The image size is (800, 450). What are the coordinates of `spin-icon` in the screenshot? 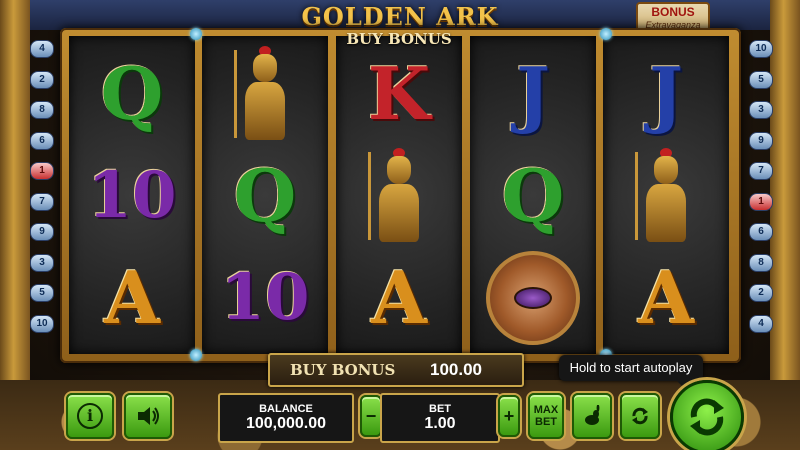 It's located at (707, 417).